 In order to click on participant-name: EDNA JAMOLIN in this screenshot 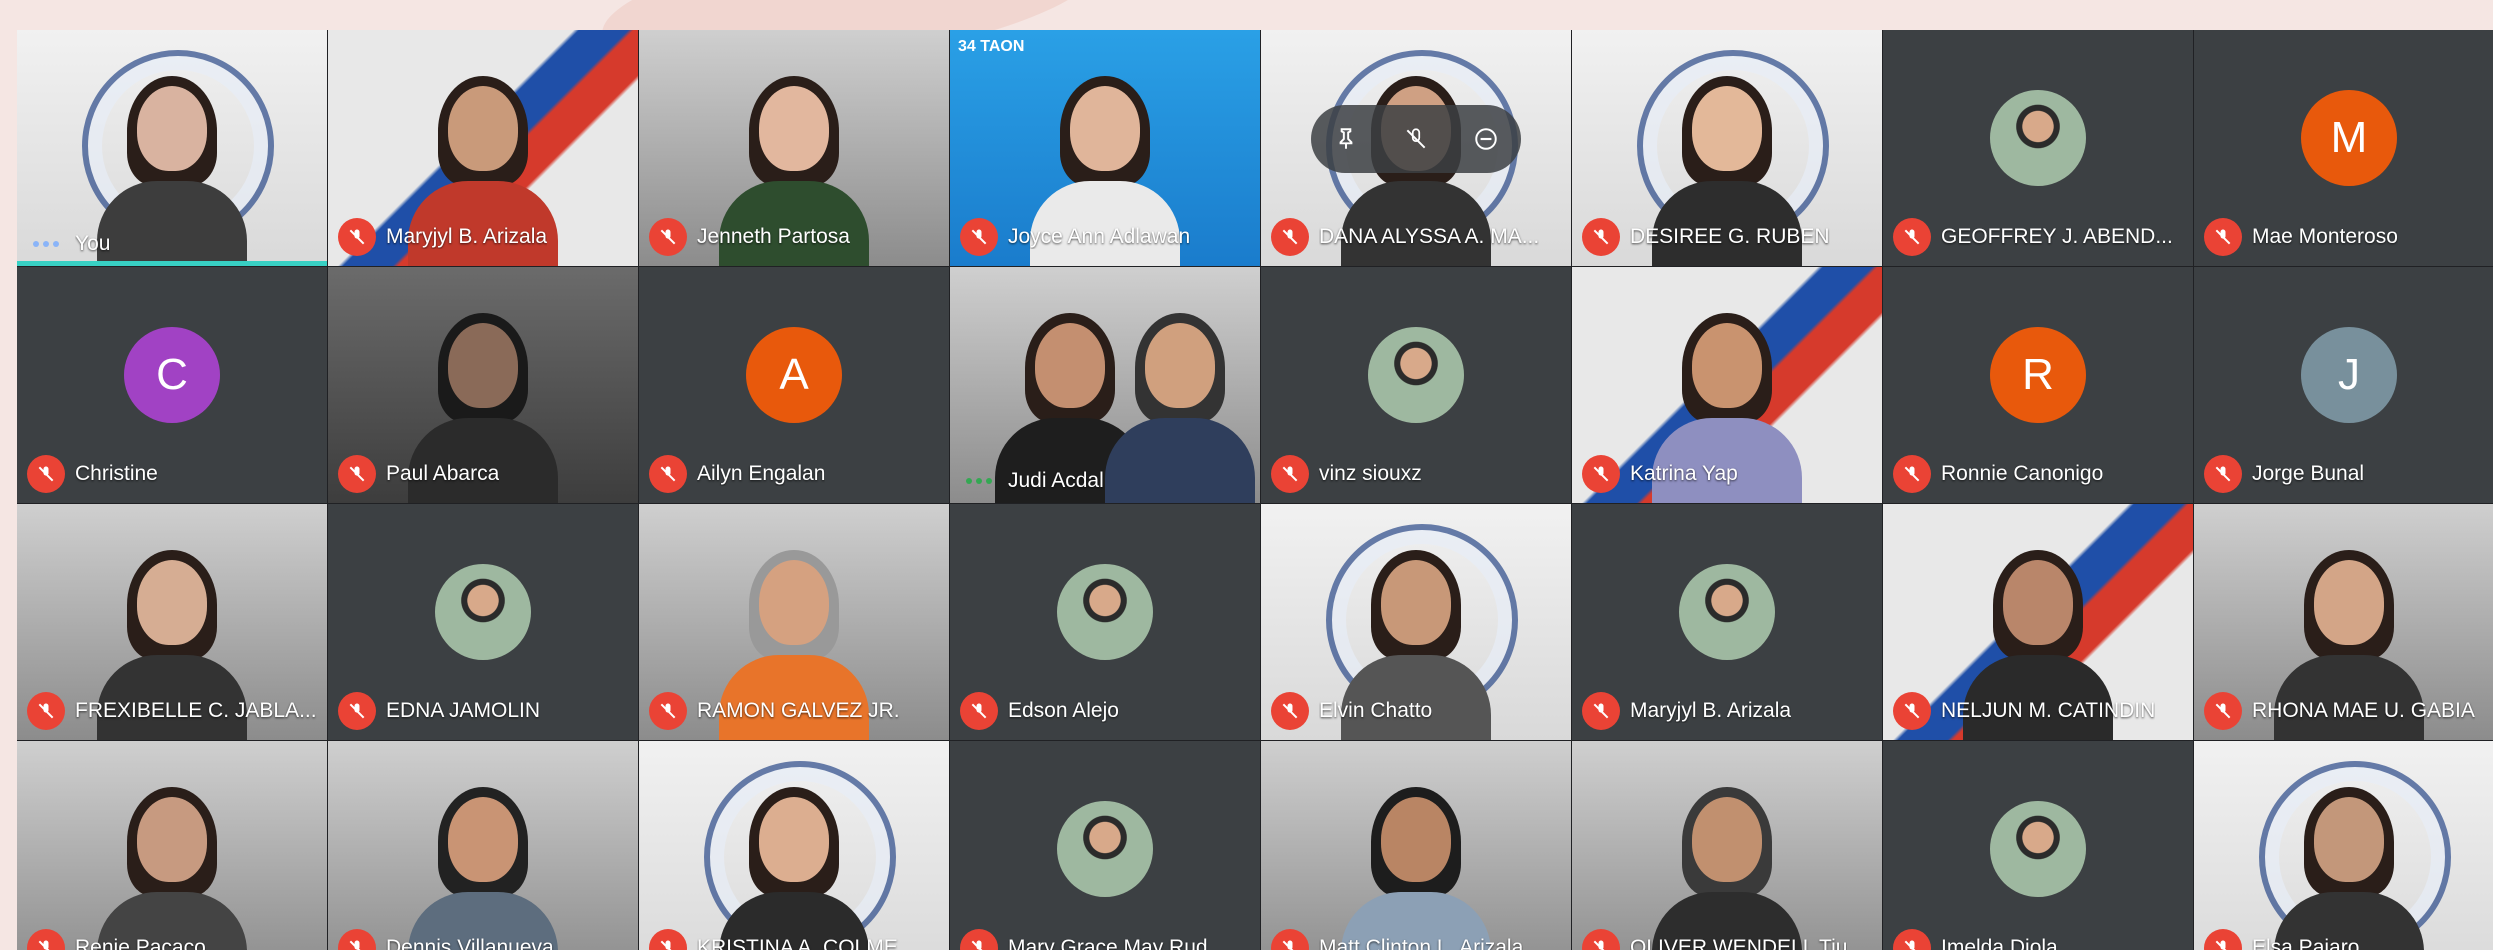, I will do `click(463, 710)`.